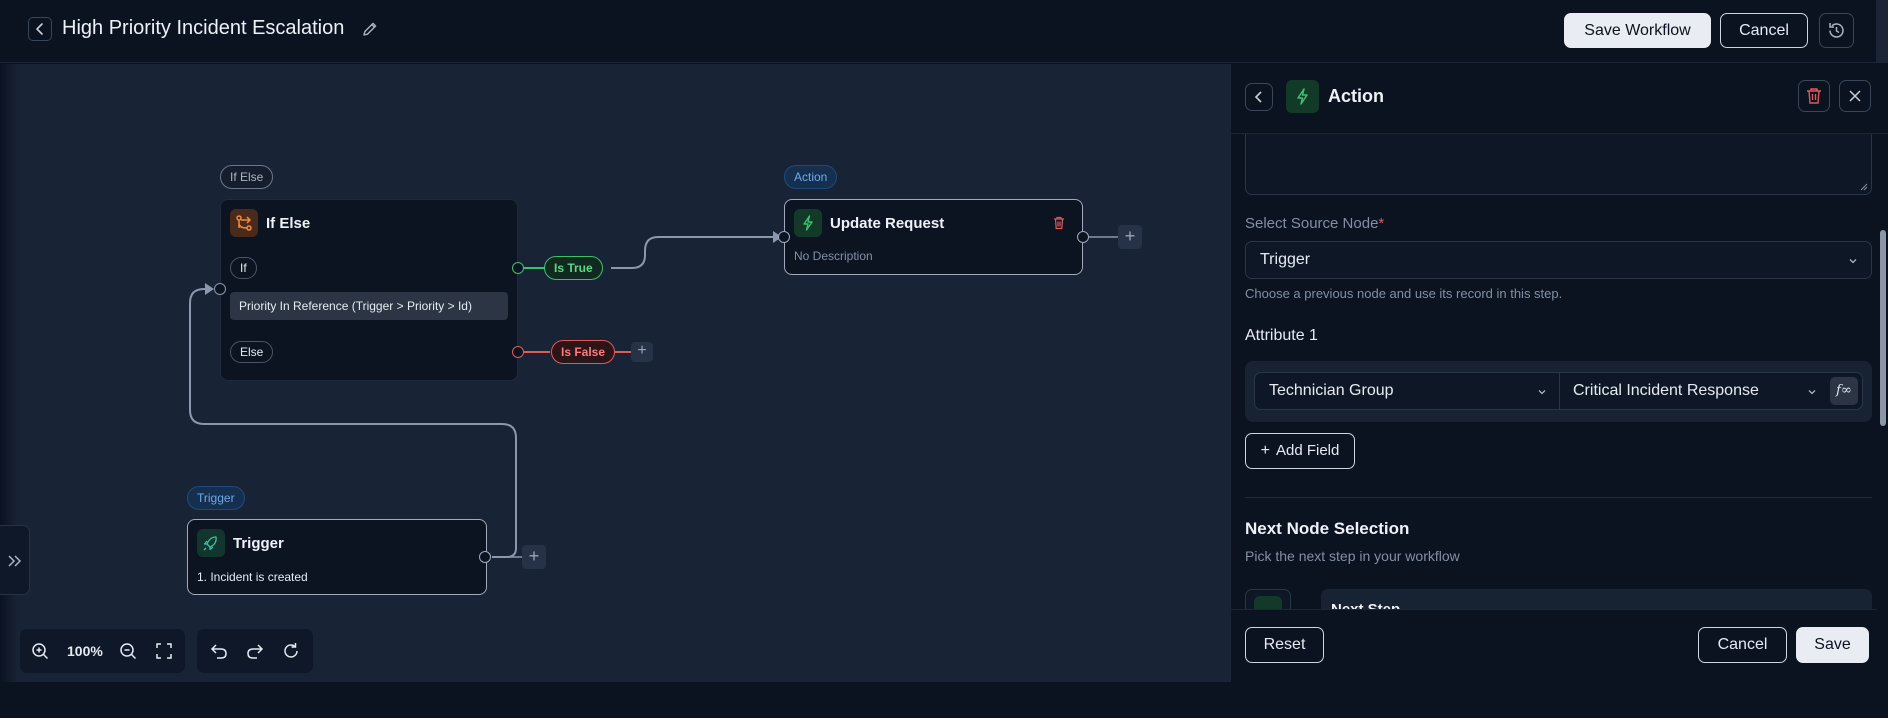 The image size is (1888, 718). I want to click on delete-node-button, so click(1814, 96).